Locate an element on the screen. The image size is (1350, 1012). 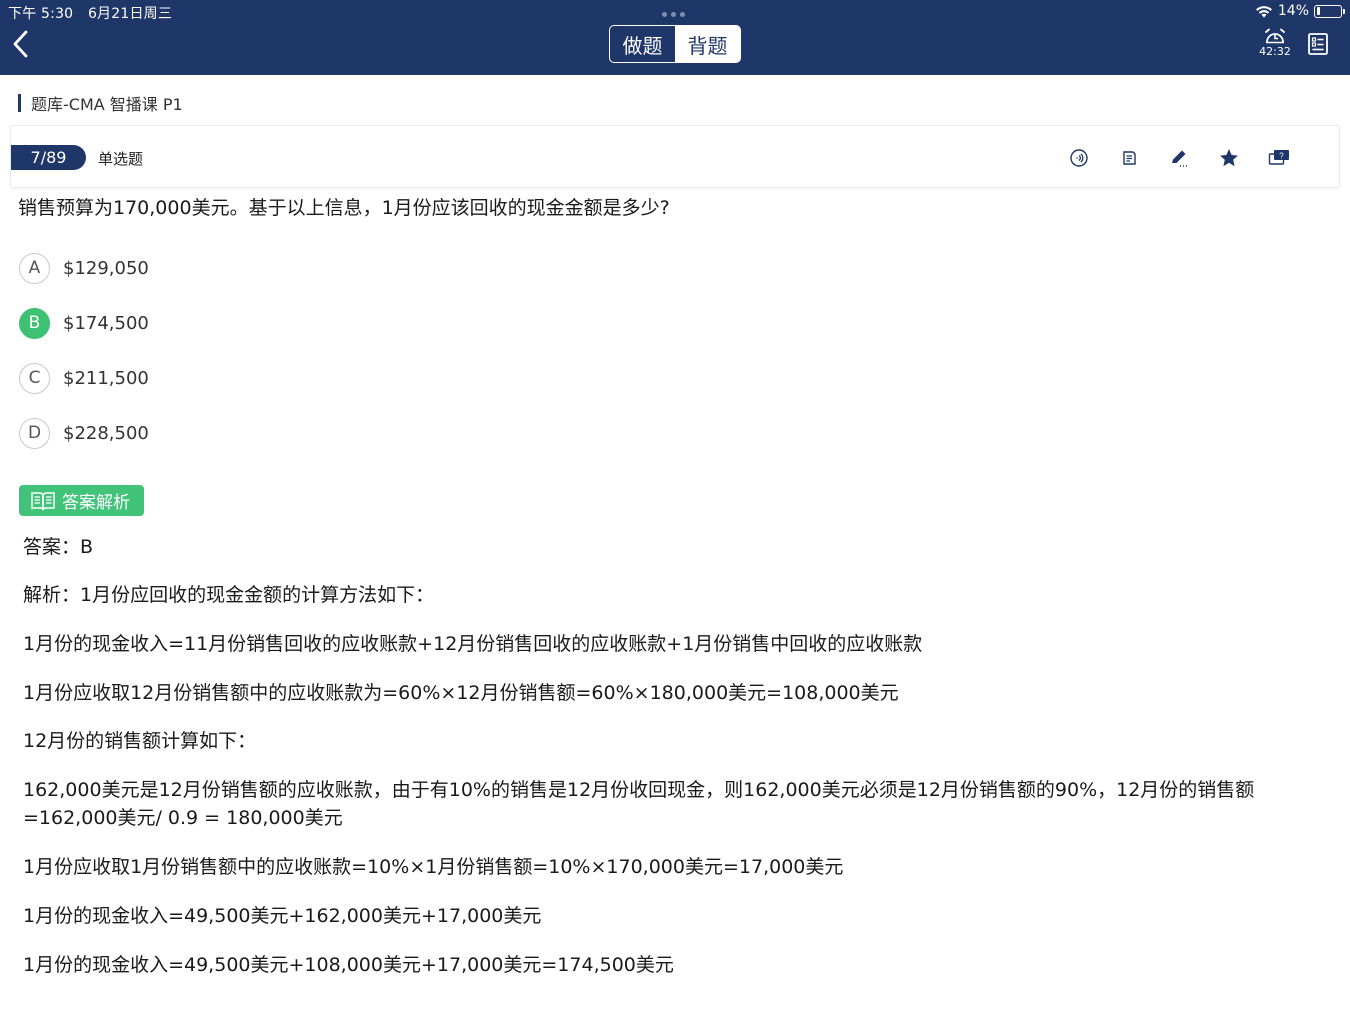
note-icon is located at coordinates (1129, 158).